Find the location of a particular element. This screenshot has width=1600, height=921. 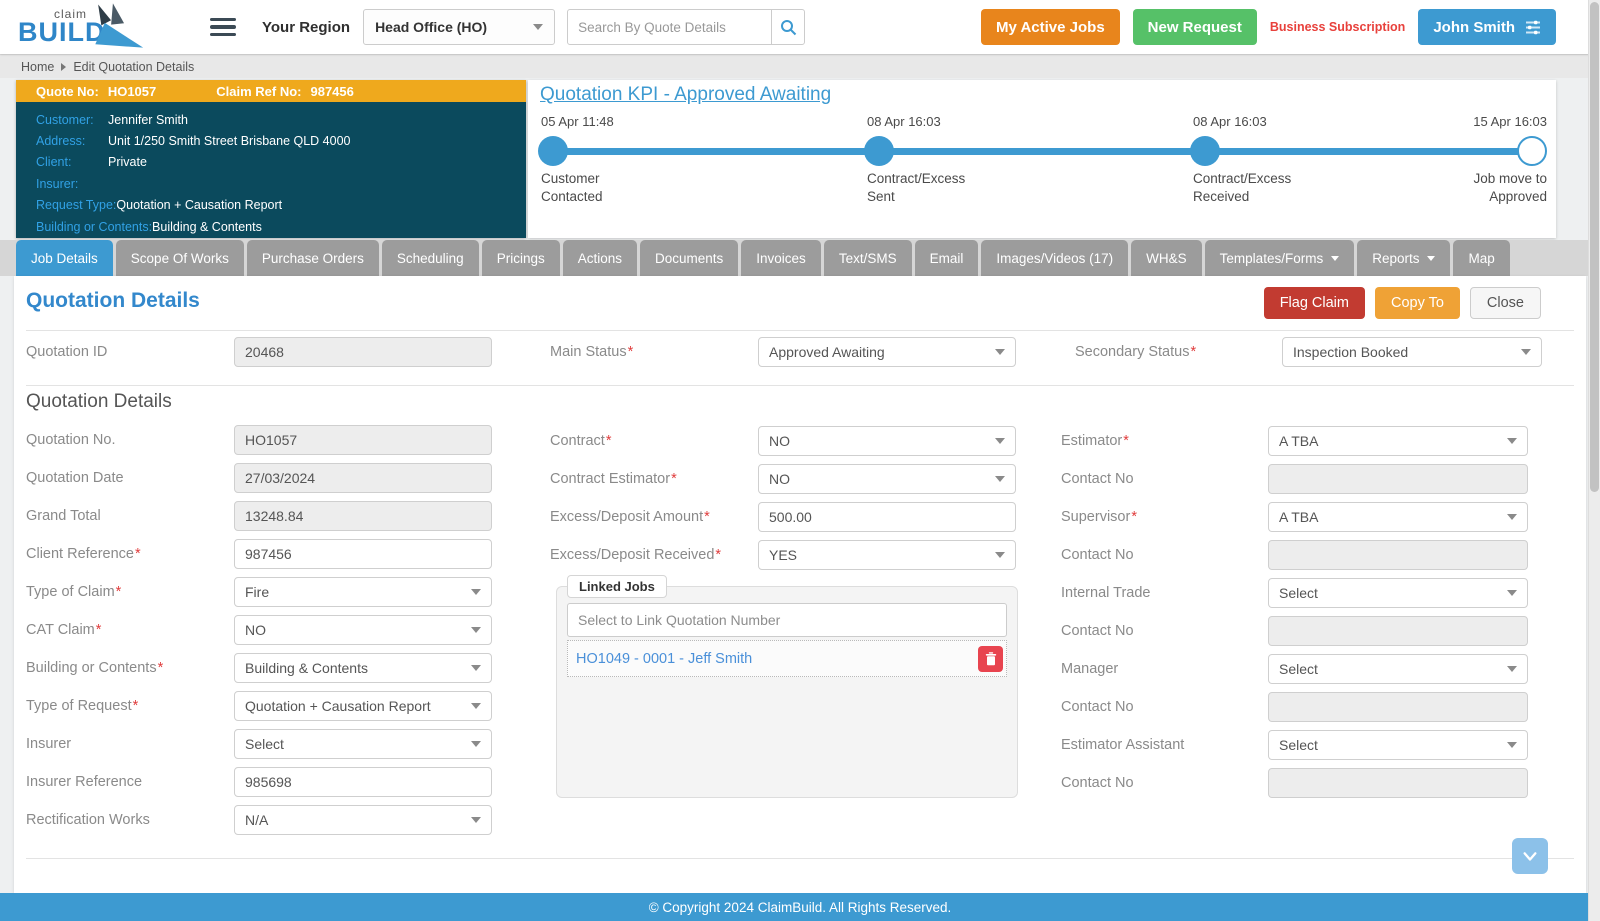

link-quotation-input is located at coordinates (787, 620).